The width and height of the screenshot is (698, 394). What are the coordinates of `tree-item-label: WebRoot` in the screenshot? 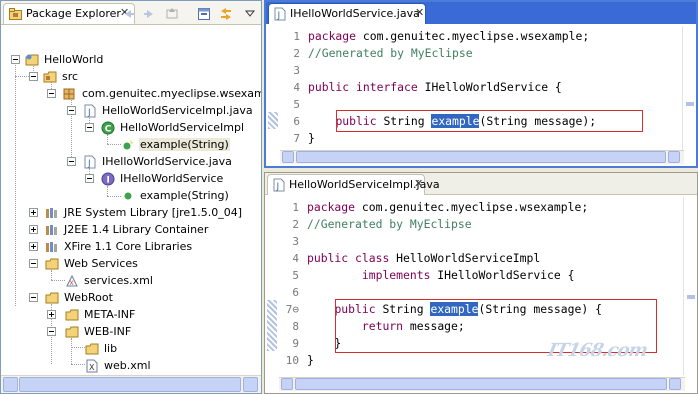 It's located at (88, 297).